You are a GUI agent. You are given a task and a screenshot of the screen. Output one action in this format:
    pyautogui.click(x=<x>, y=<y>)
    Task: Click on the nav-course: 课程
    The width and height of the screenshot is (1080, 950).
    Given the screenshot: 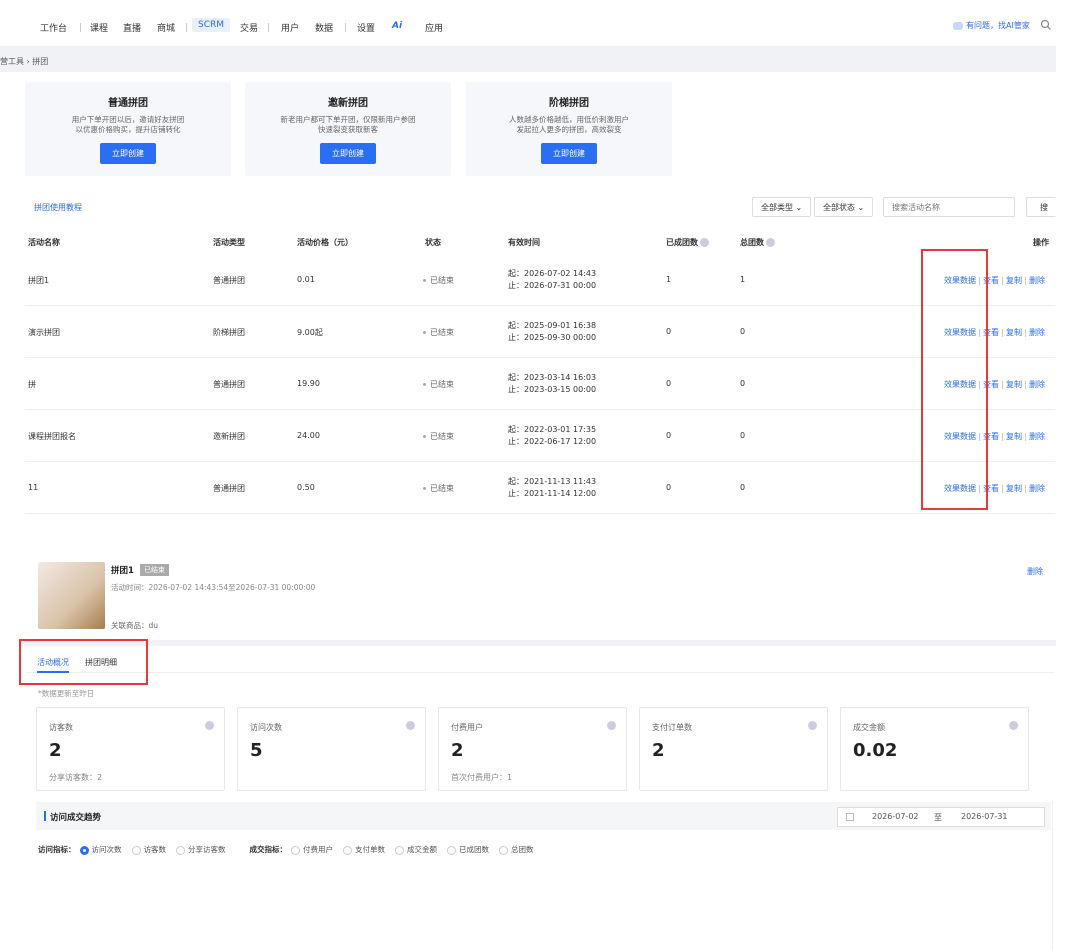 What is the action you would take?
    pyautogui.click(x=99, y=27)
    